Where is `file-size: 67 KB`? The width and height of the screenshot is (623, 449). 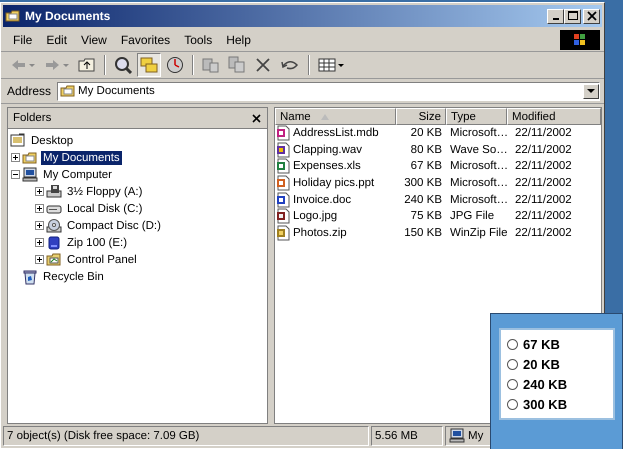 file-size: 67 KB is located at coordinates (426, 166).